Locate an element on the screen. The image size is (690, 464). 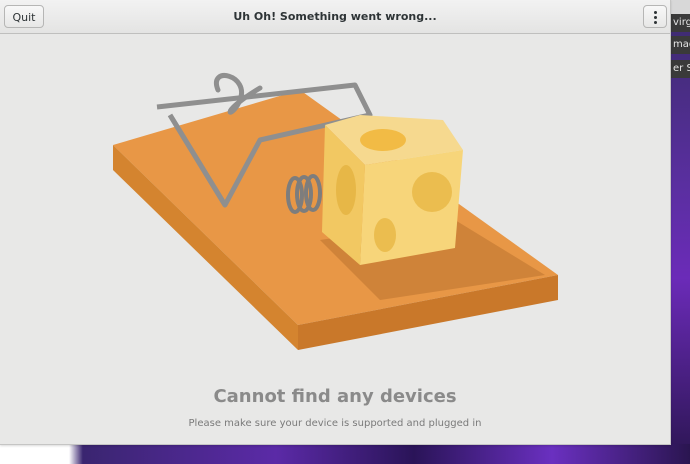
background-tab: er Sn is located at coordinates (680, 69).